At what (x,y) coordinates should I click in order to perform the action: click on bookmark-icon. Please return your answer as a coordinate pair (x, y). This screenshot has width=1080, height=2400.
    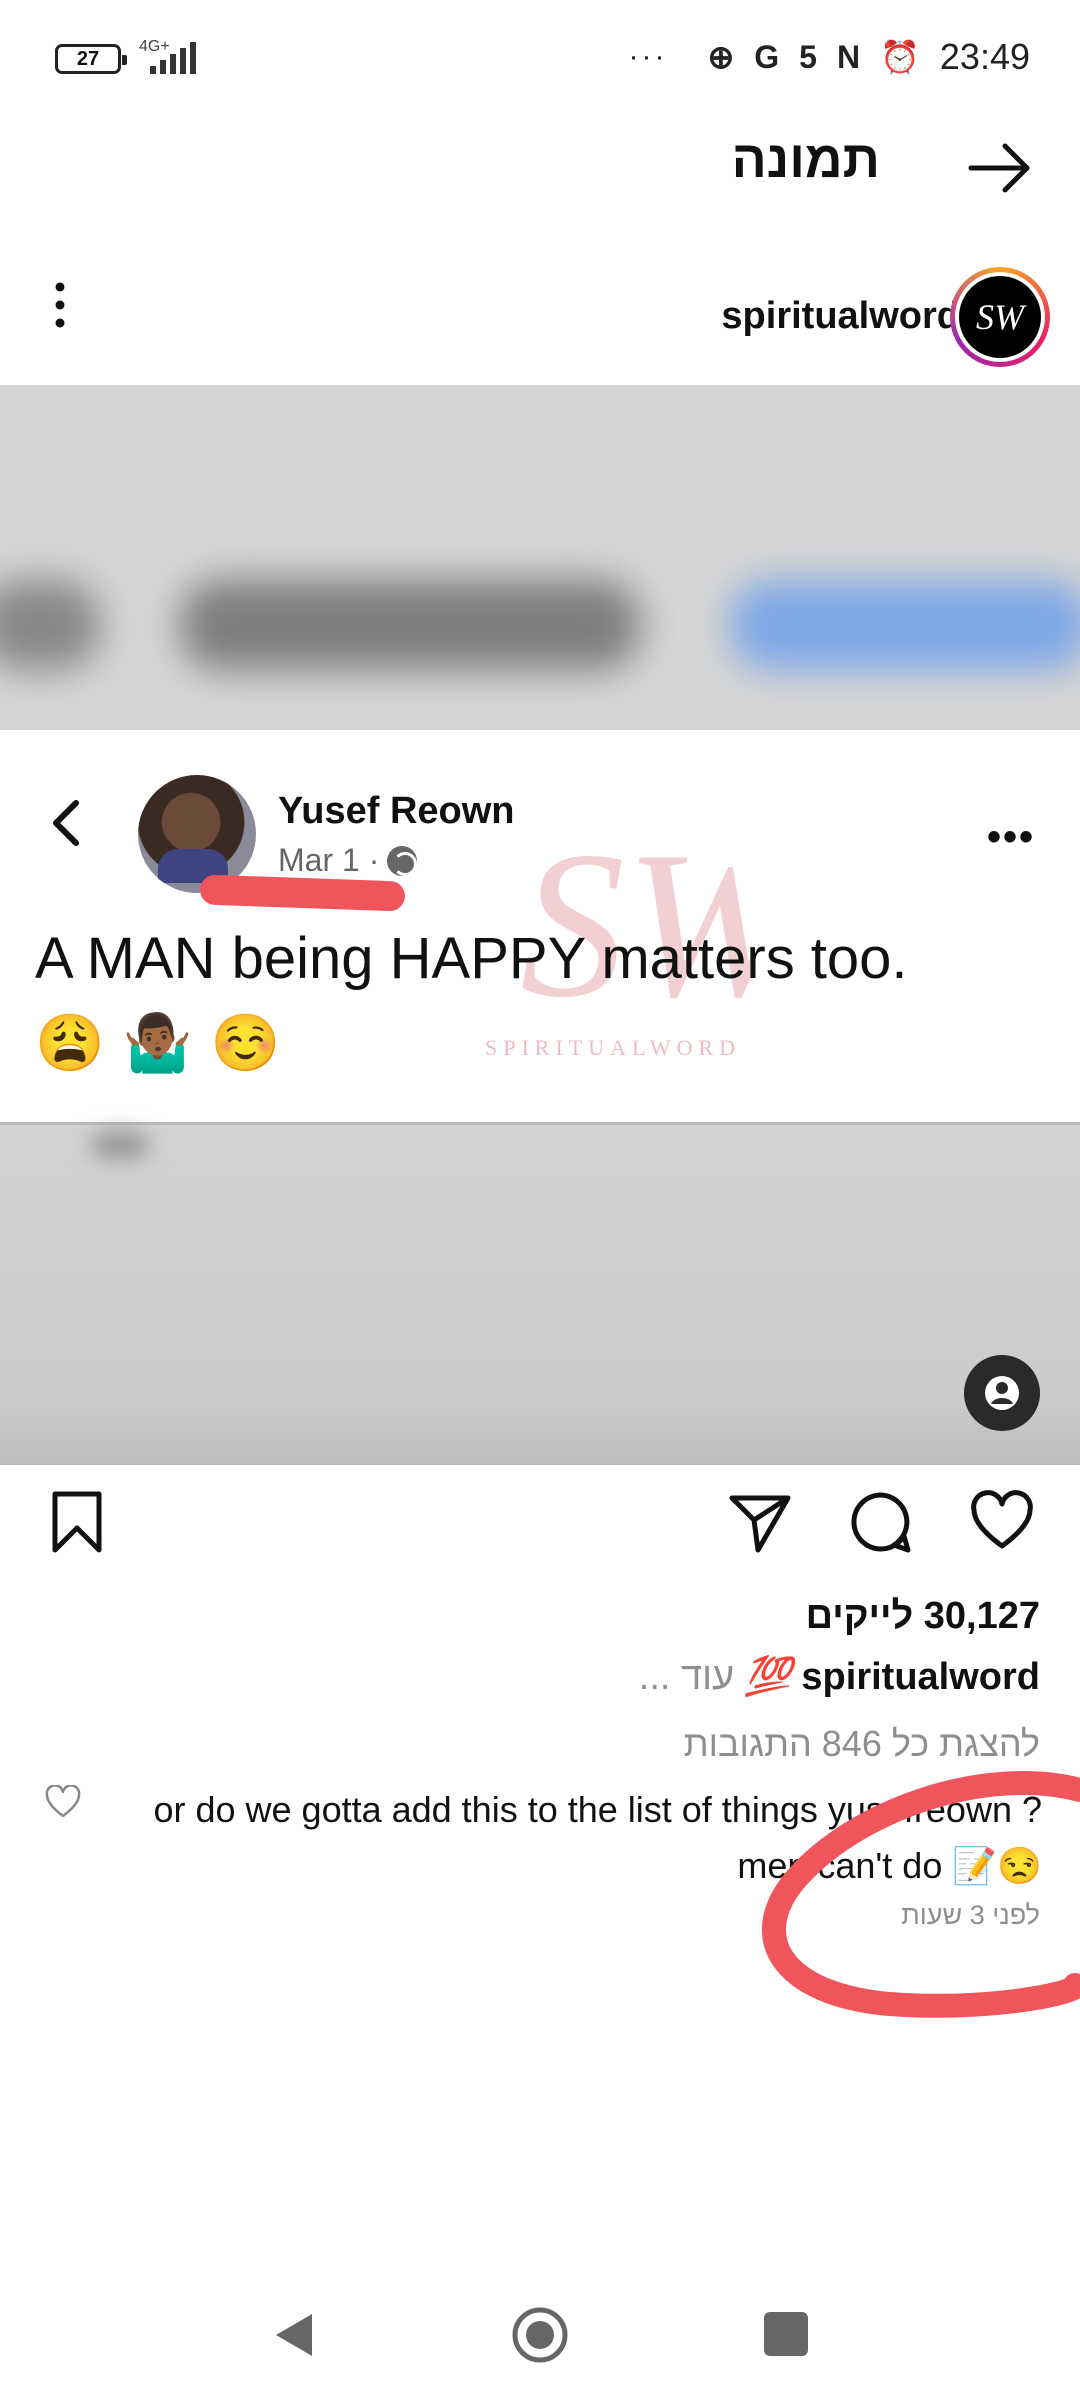
    Looking at the image, I should click on (77, 1522).